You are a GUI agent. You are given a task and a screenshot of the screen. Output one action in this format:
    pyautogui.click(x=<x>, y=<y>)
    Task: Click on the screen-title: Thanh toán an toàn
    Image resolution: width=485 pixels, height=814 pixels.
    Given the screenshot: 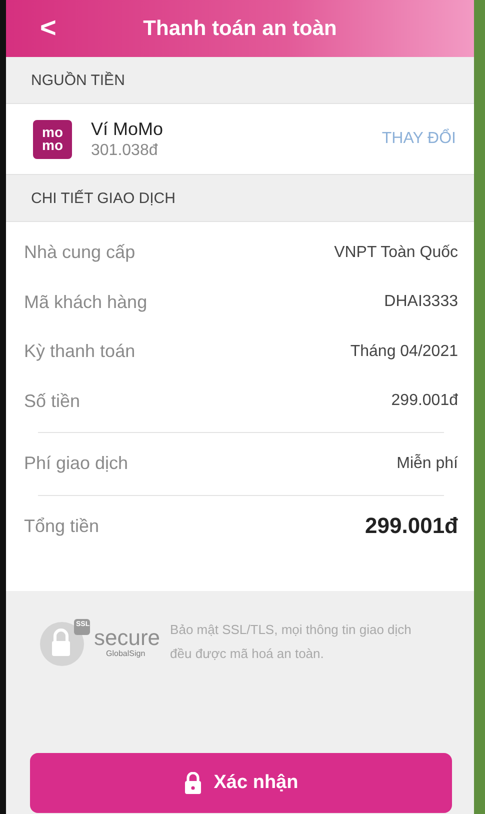 What is the action you would take?
    pyautogui.click(x=240, y=28)
    